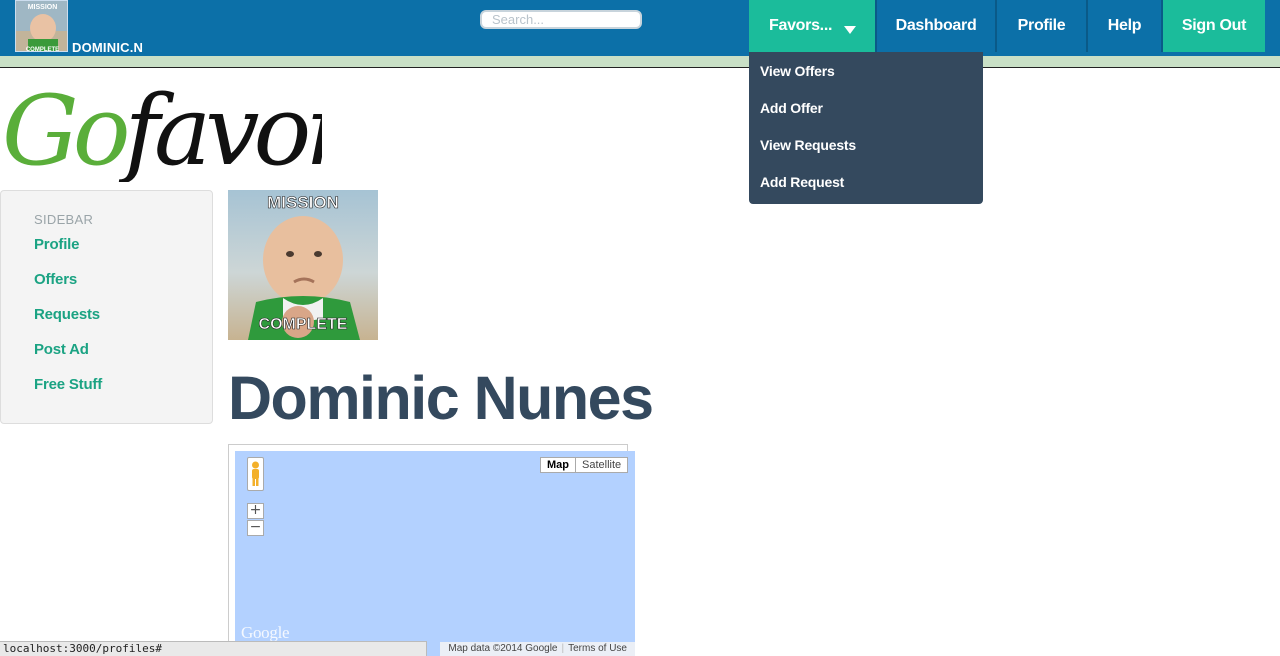 Image resolution: width=1280 pixels, height=656 pixels. What do you see at coordinates (56, 244) in the screenshot?
I see `sidebar-item-profile: Profile` at bounding box center [56, 244].